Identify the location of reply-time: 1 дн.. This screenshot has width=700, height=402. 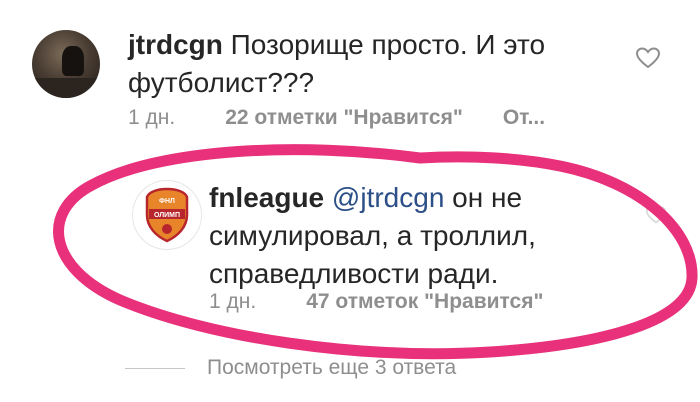
(233, 301).